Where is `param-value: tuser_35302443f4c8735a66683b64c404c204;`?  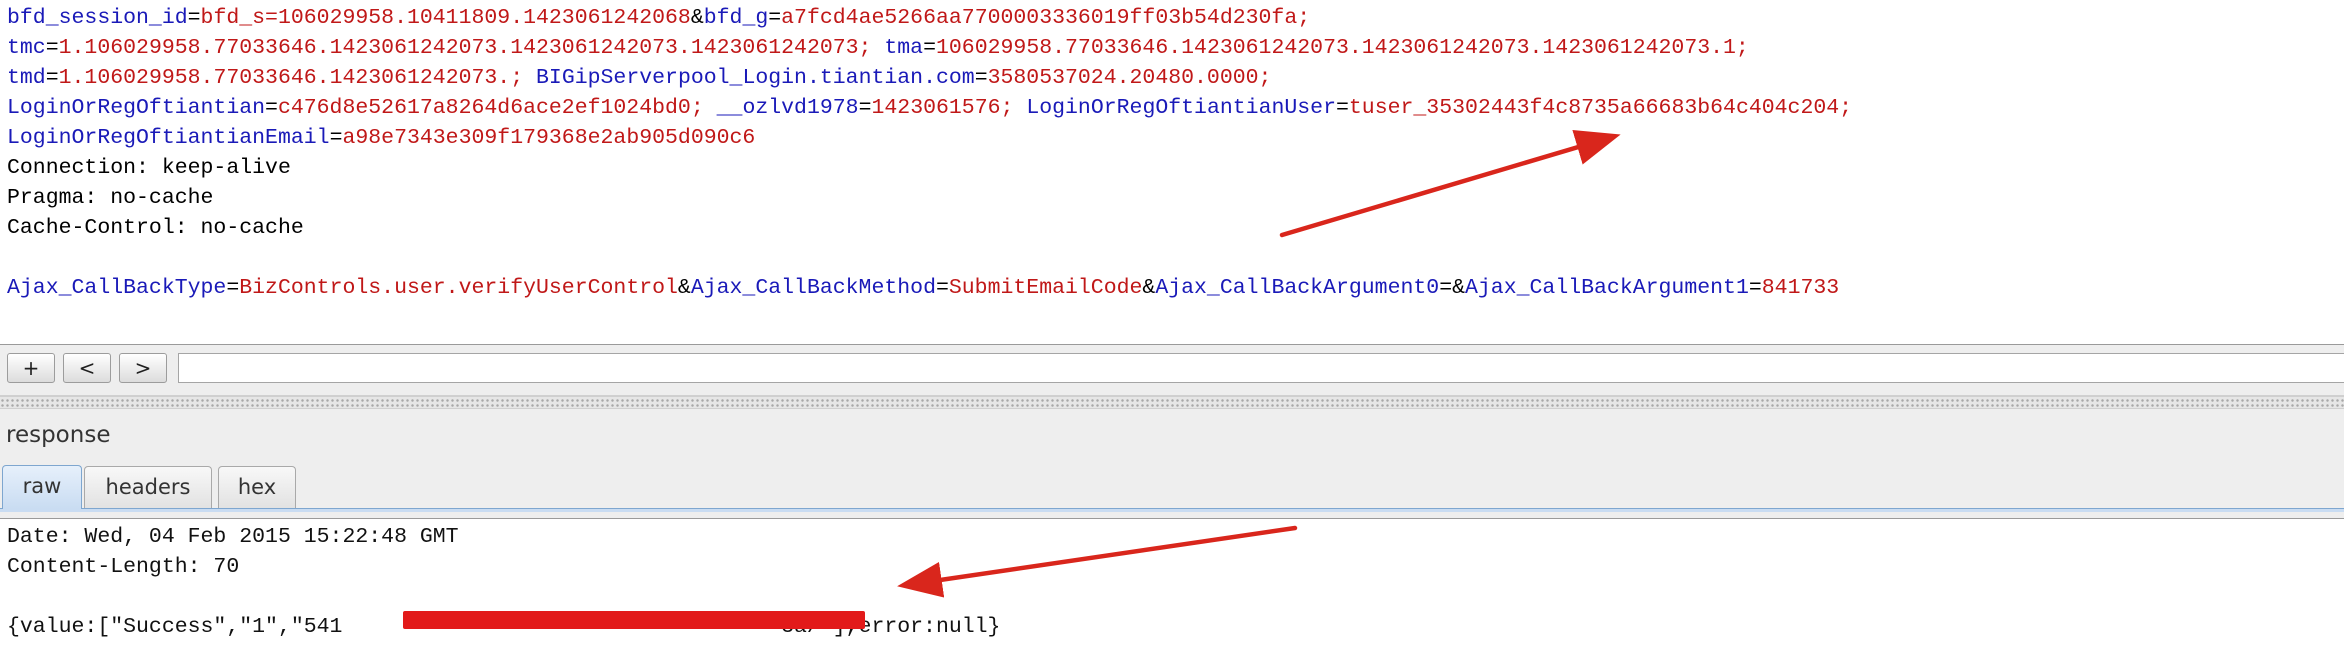 param-value: tuser_35302443f4c8735a66683b64c404c204; is located at coordinates (1600, 108).